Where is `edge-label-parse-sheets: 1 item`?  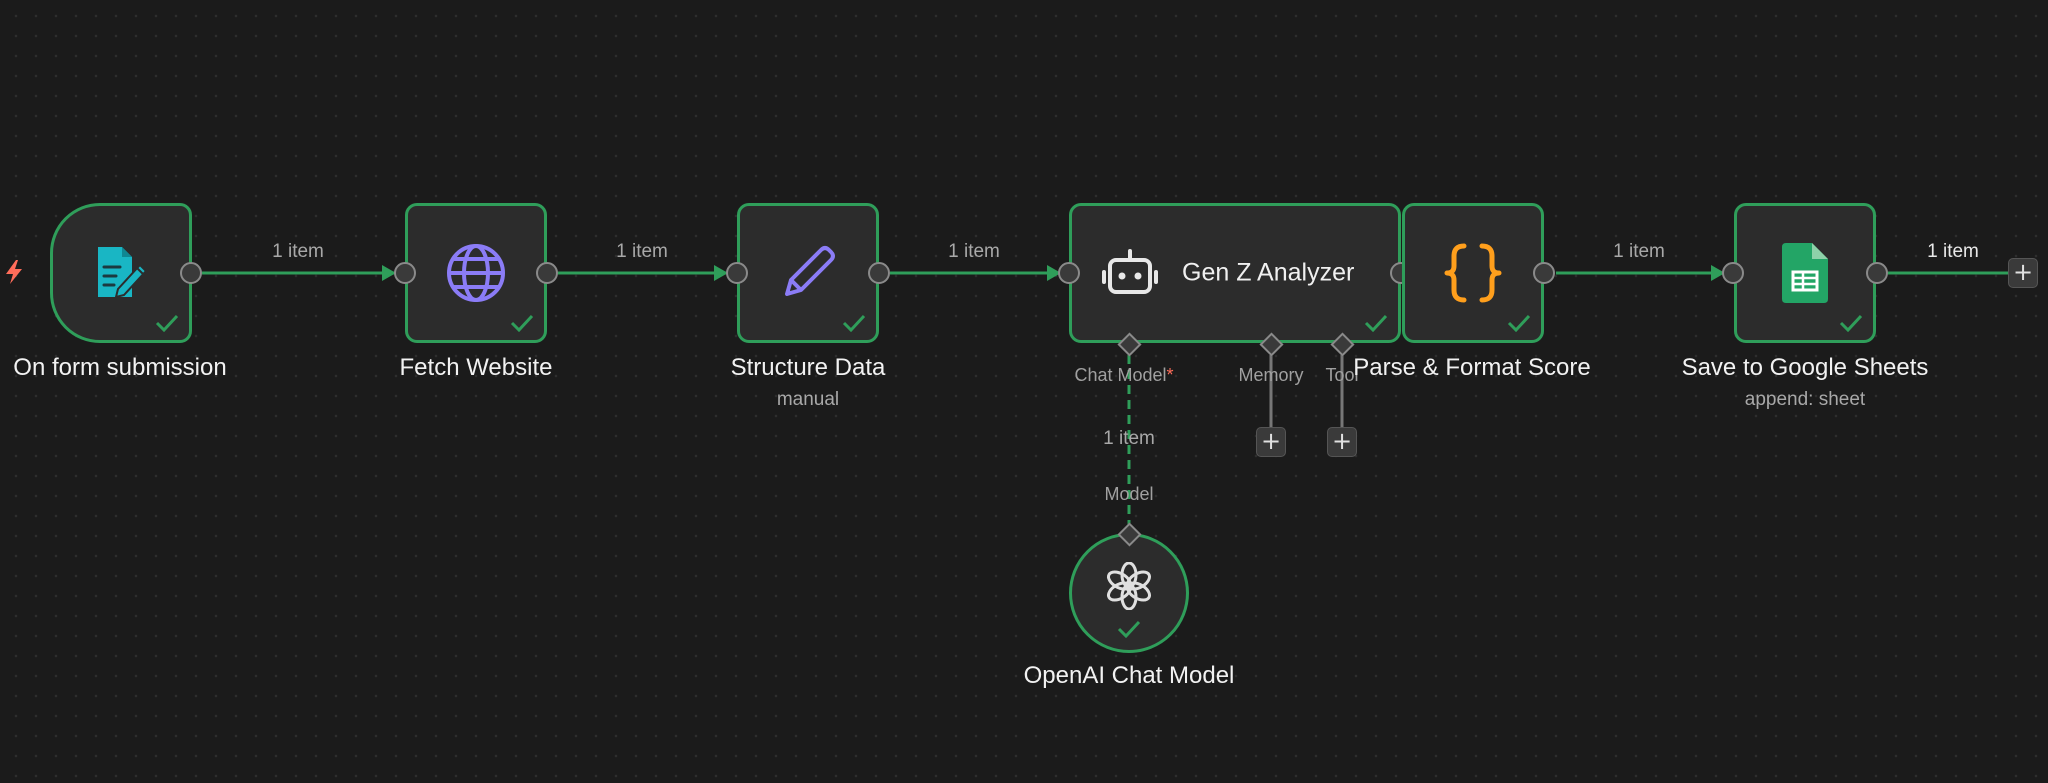 edge-label-parse-sheets: 1 item is located at coordinates (1639, 251).